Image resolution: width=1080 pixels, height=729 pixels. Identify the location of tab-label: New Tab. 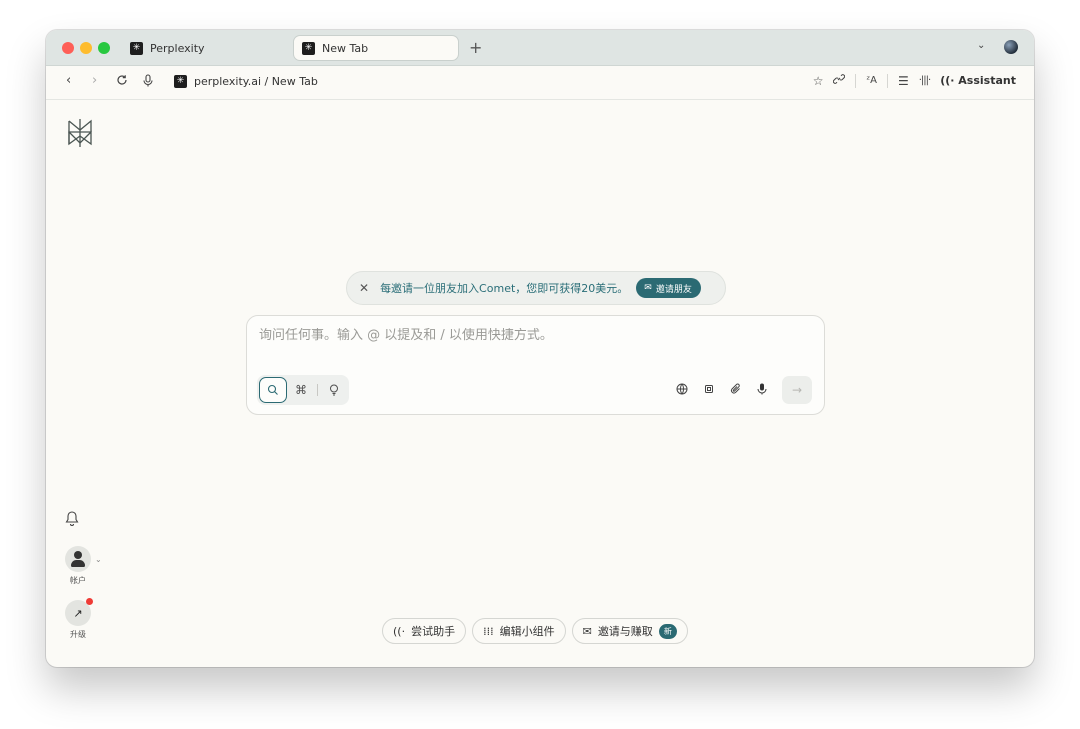
(345, 48).